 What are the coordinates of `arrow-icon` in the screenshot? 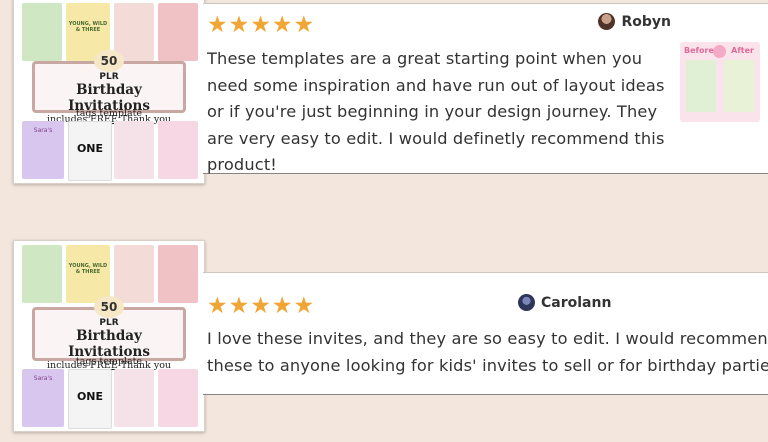 It's located at (719, 51).